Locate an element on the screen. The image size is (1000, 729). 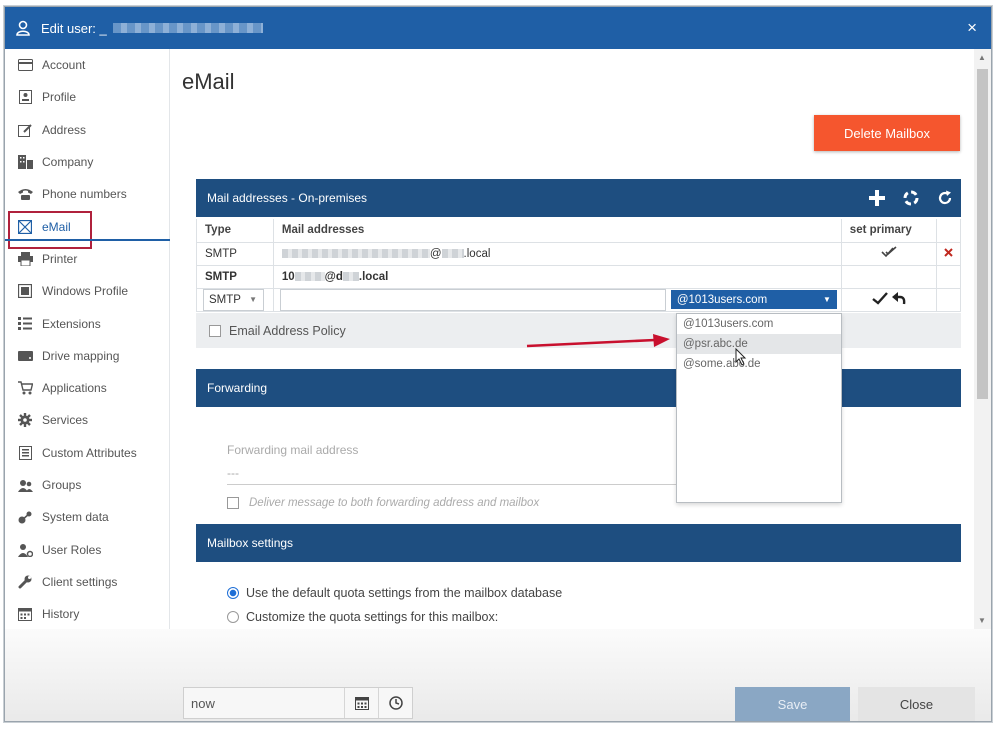
new-row-actions is located at coordinates (889, 299).